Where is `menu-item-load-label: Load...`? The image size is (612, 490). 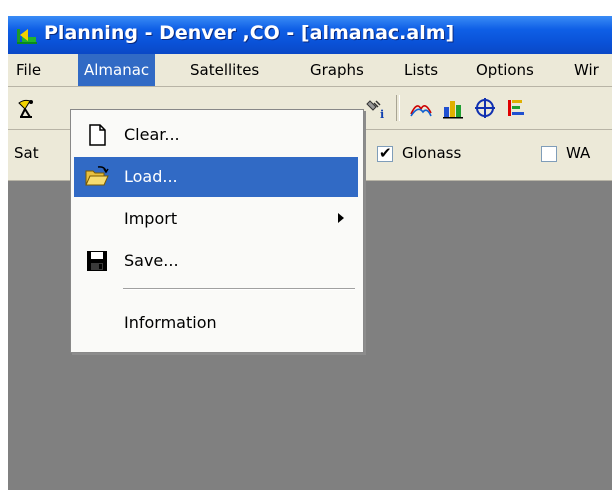
menu-item-load-label: Load... is located at coordinates (151, 176).